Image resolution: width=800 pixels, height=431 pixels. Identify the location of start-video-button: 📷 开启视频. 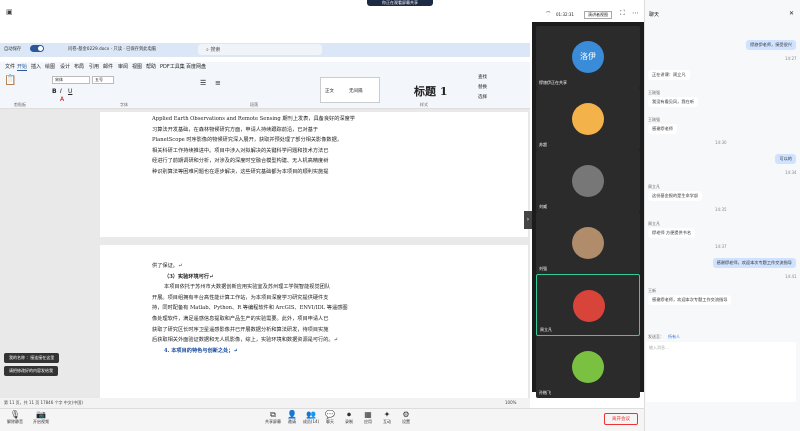
(41, 417).